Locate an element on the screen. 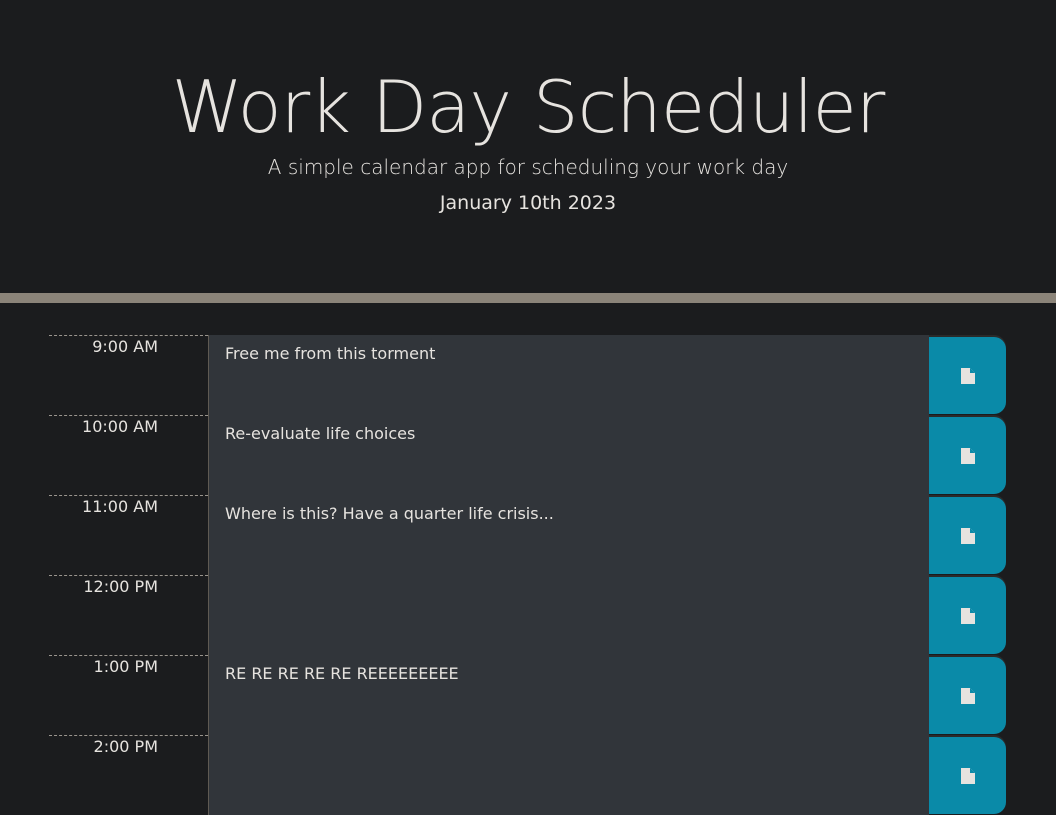 Image resolution: width=1056 pixels, height=815 pixels. description-textarea: RE RE RE RE RE REEEEEEEEE is located at coordinates (568, 695).